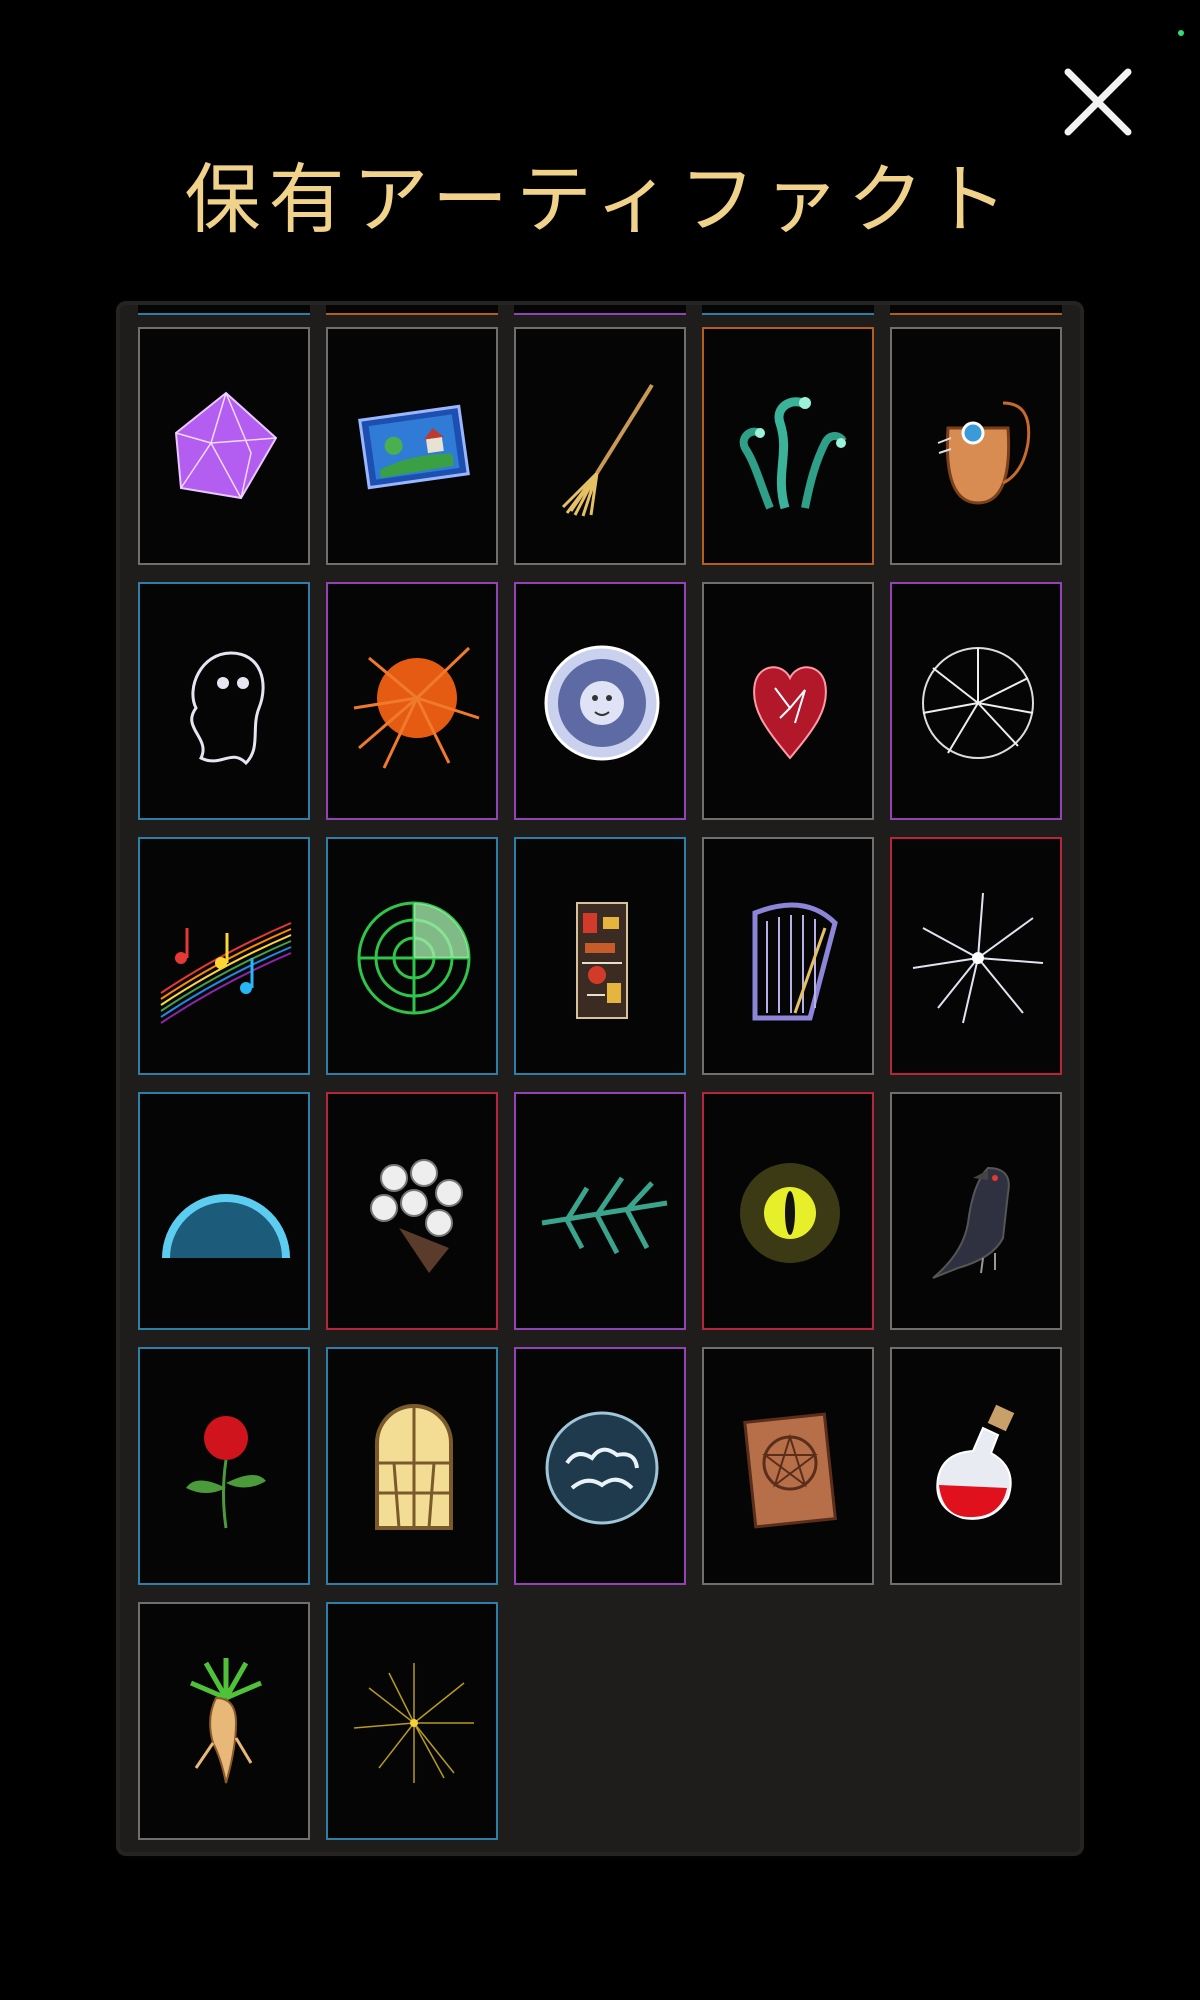 This screenshot has height=2000, width=1200. I want to click on painting-icon, so click(414, 447).